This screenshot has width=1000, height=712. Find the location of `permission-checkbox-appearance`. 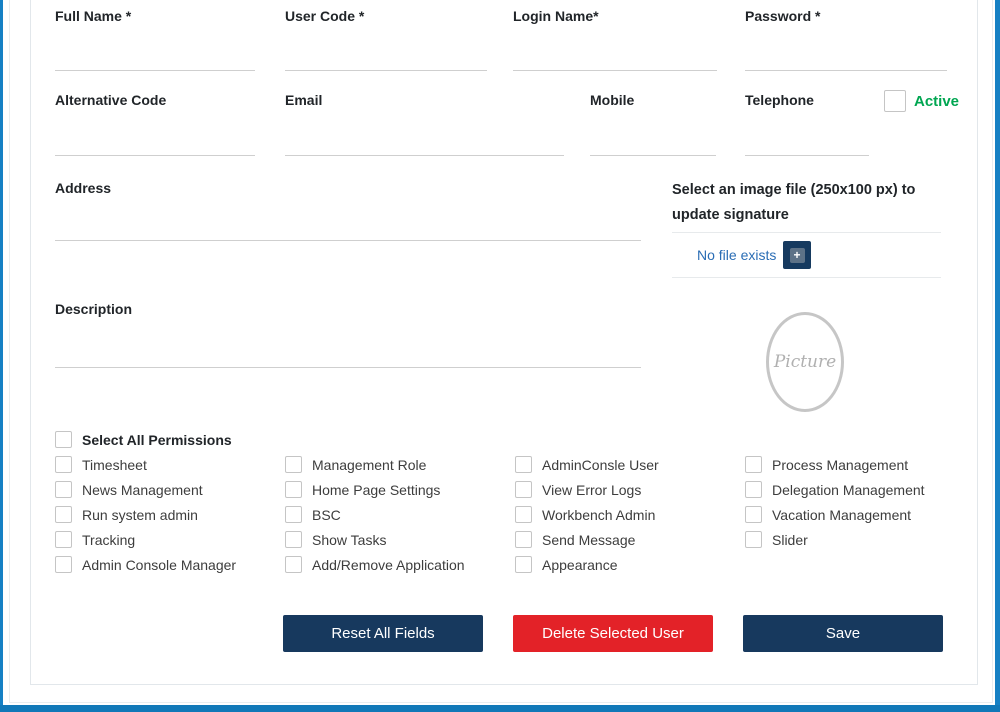

permission-checkbox-appearance is located at coordinates (523, 564).